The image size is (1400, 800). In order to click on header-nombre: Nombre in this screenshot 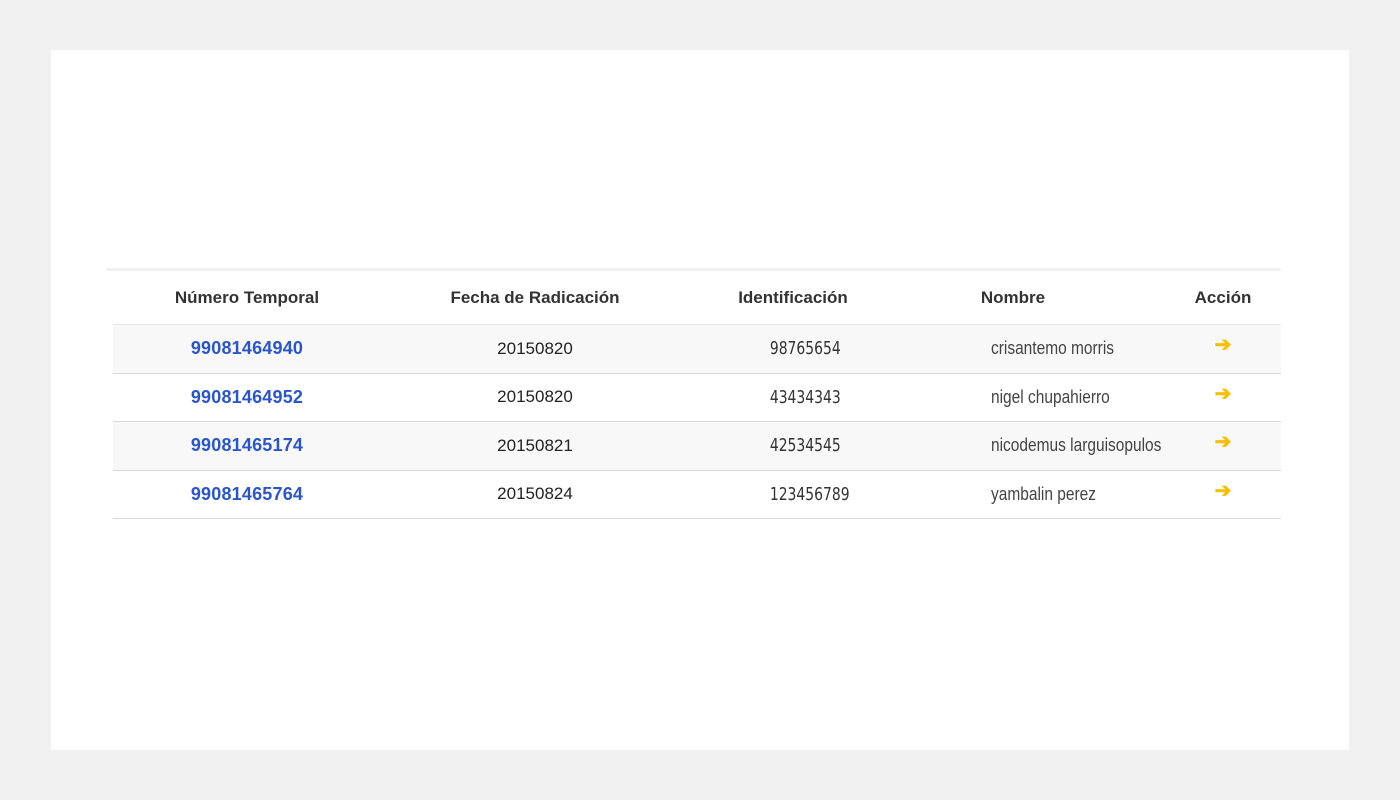, I will do `click(1013, 297)`.